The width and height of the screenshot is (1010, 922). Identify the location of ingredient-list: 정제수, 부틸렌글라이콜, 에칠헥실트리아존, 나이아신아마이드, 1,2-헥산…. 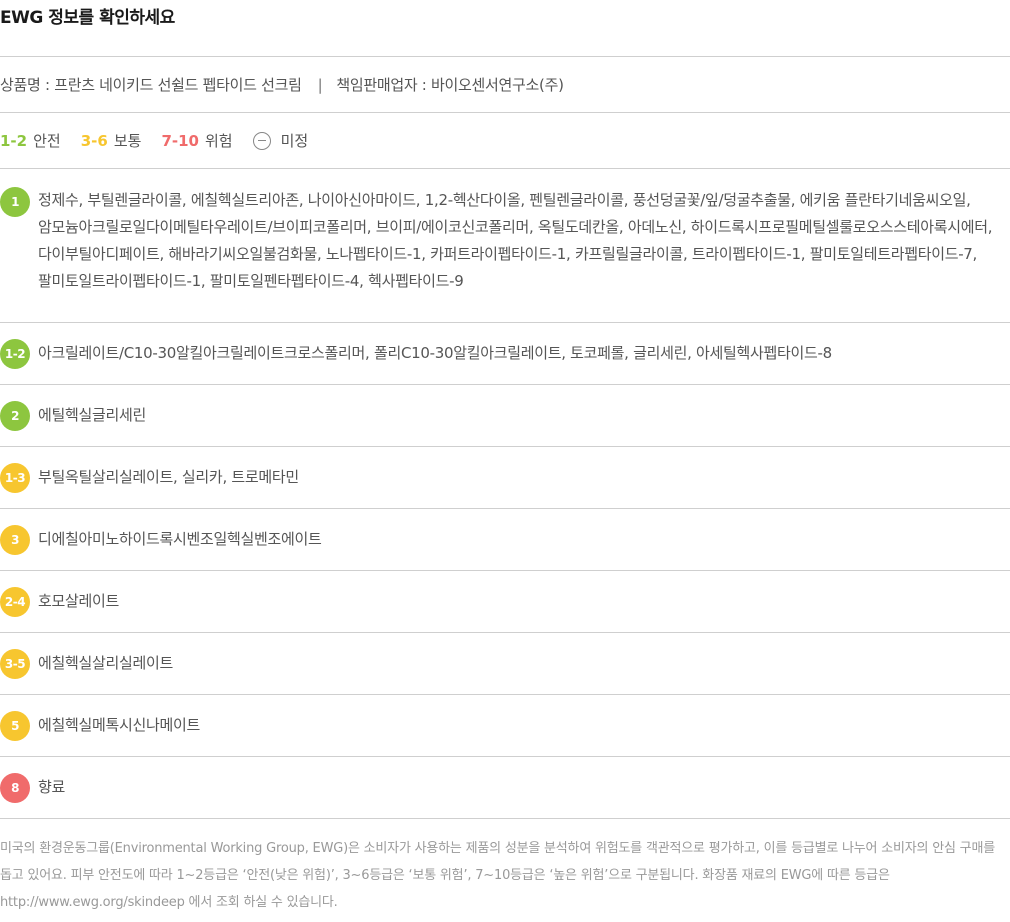
(515, 240).